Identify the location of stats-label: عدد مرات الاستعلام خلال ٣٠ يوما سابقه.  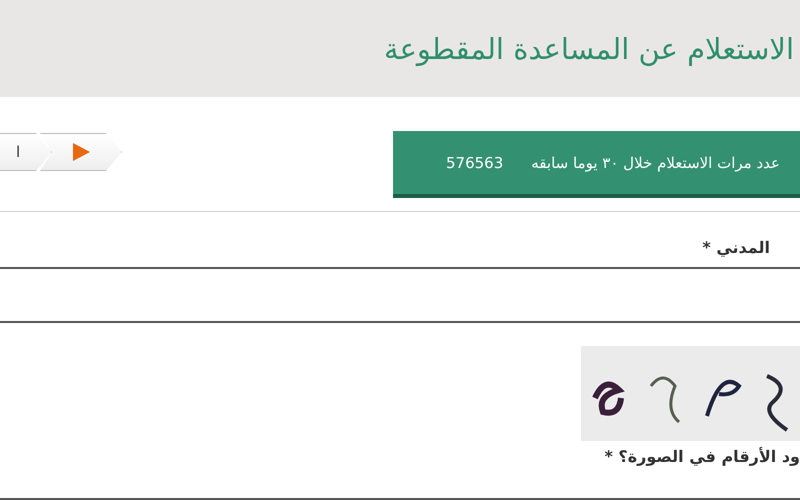
(655, 163).